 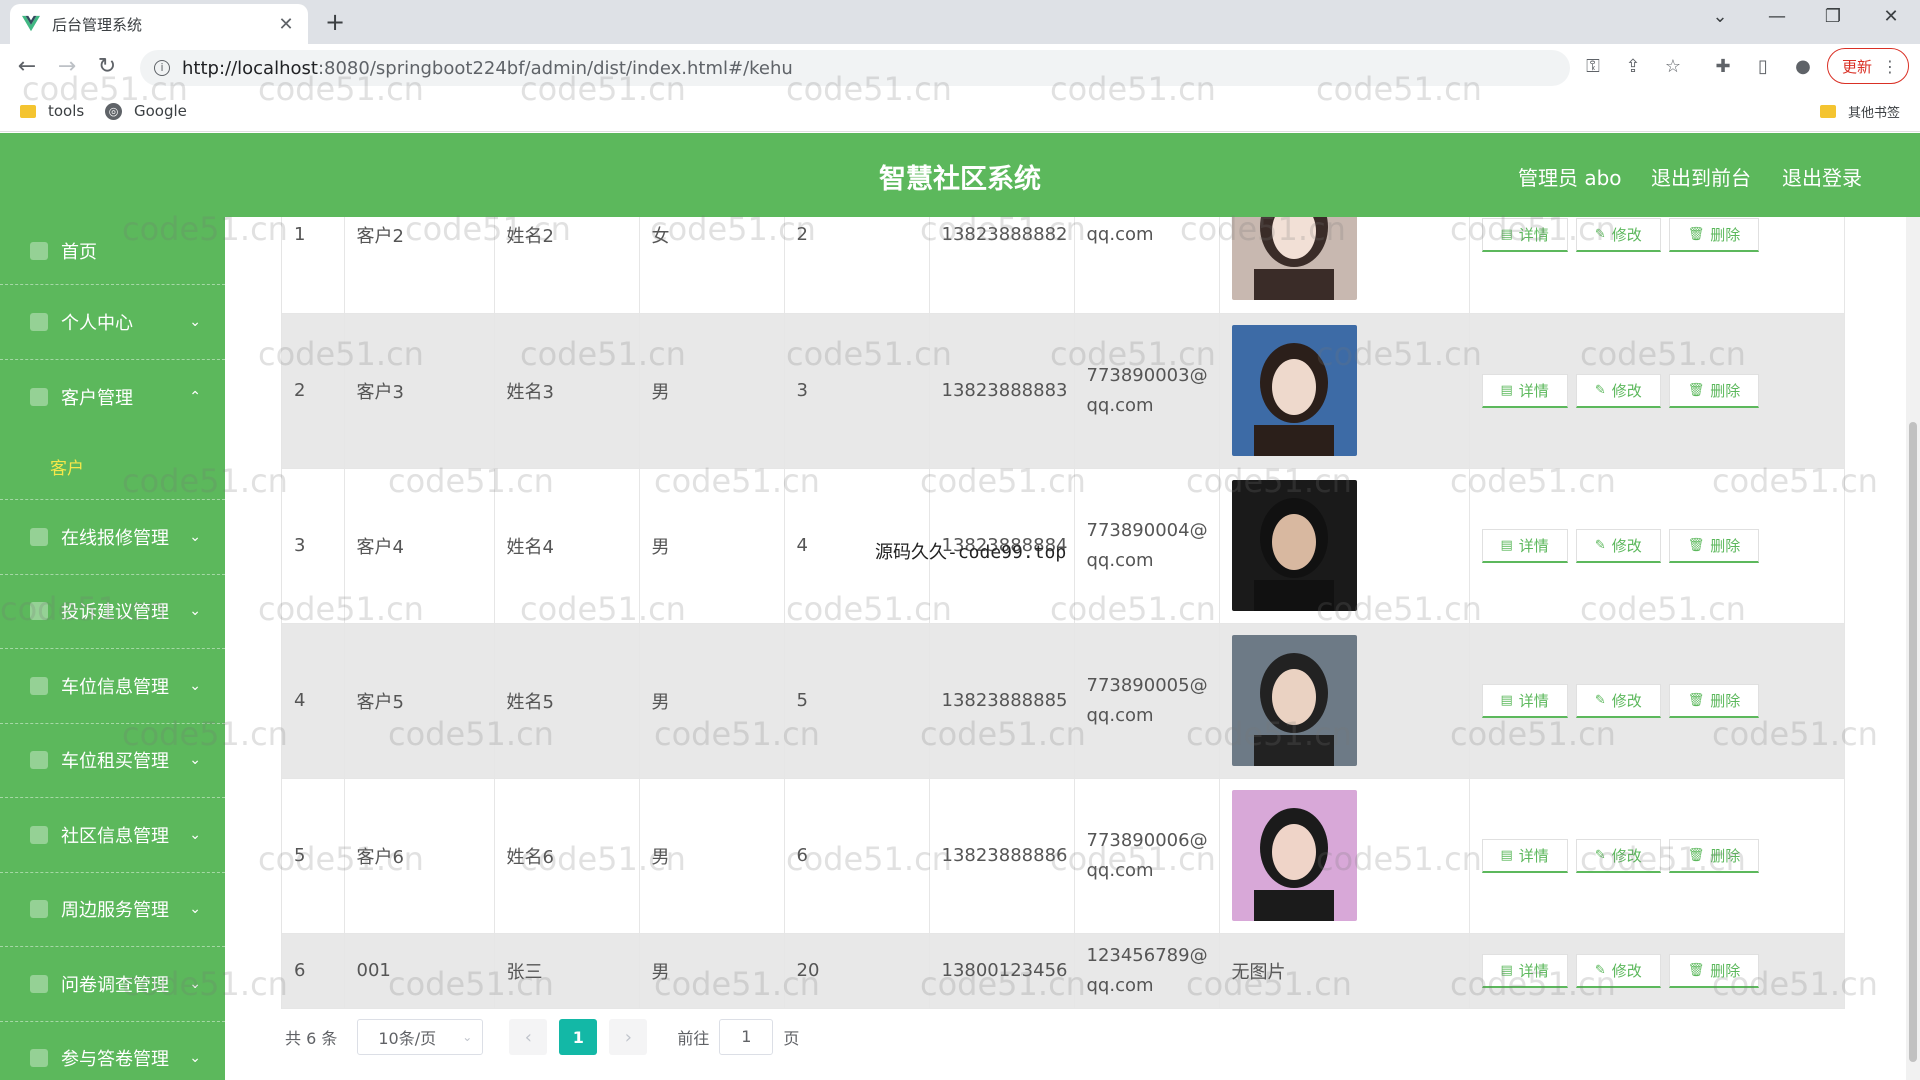 I want to click on tab-search-icon: ⌄, so click(x=1720, y=16).